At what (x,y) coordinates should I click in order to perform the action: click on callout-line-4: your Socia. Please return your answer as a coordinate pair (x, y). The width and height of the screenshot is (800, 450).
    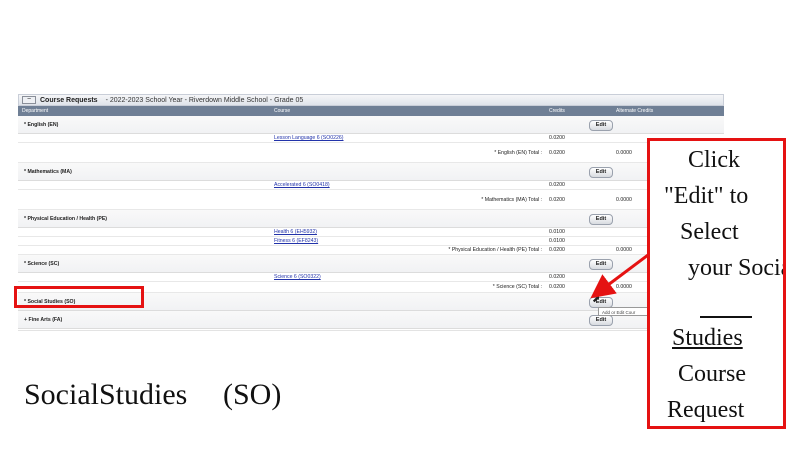
    Looking at the image, I should click on (737, 268).